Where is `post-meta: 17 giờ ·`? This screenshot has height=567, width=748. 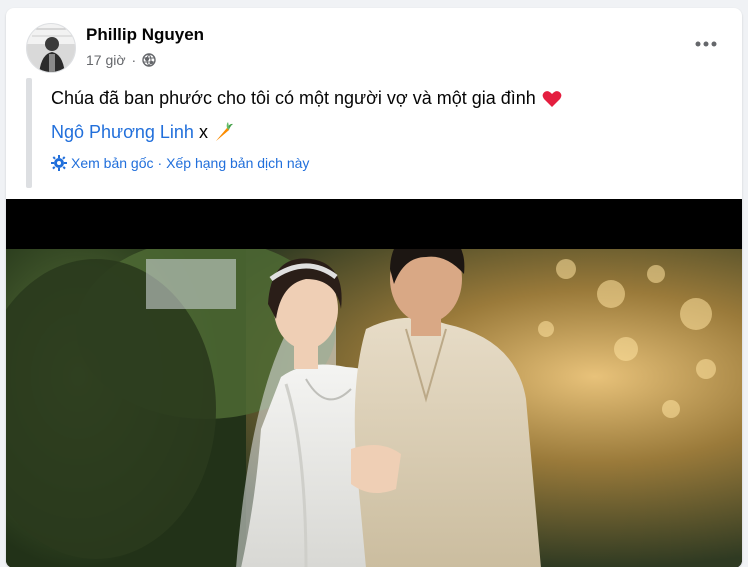 post-meta: 17 giờ · is located at coordinates (121, 60).